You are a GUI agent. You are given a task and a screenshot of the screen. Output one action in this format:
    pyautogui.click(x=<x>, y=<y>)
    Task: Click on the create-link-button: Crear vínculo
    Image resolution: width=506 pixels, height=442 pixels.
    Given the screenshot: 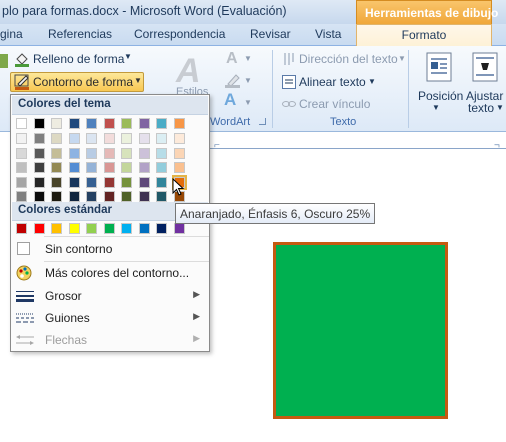 What is the action you would take?
    pyautogui.click(x=334, y=104)
    